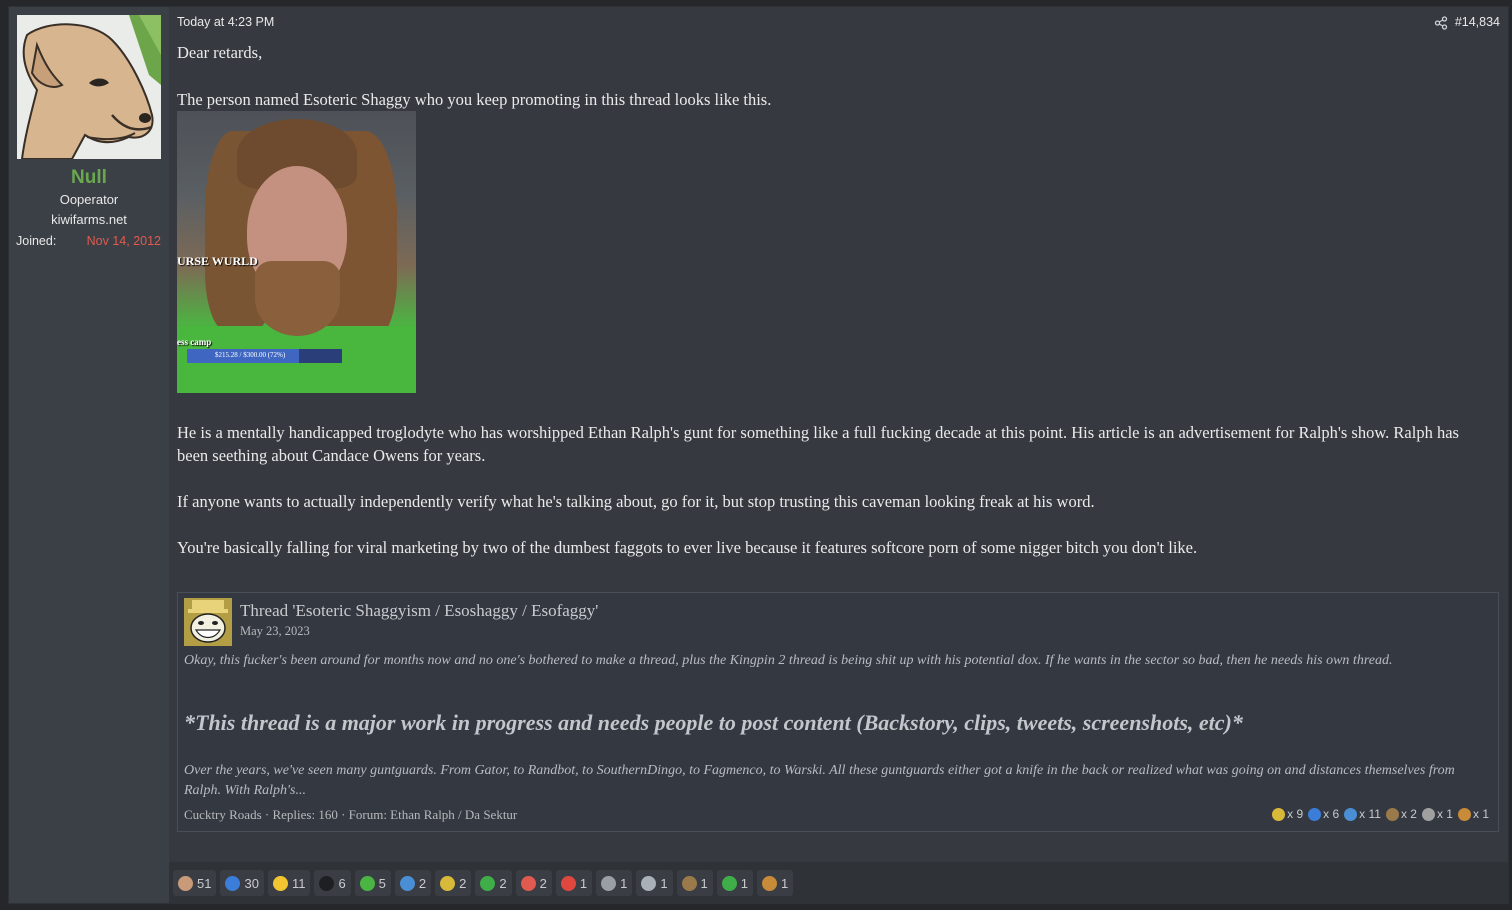 This screenshot has width=1512, height=910. I want to click on reaction-count: 51, so click(204, 883).